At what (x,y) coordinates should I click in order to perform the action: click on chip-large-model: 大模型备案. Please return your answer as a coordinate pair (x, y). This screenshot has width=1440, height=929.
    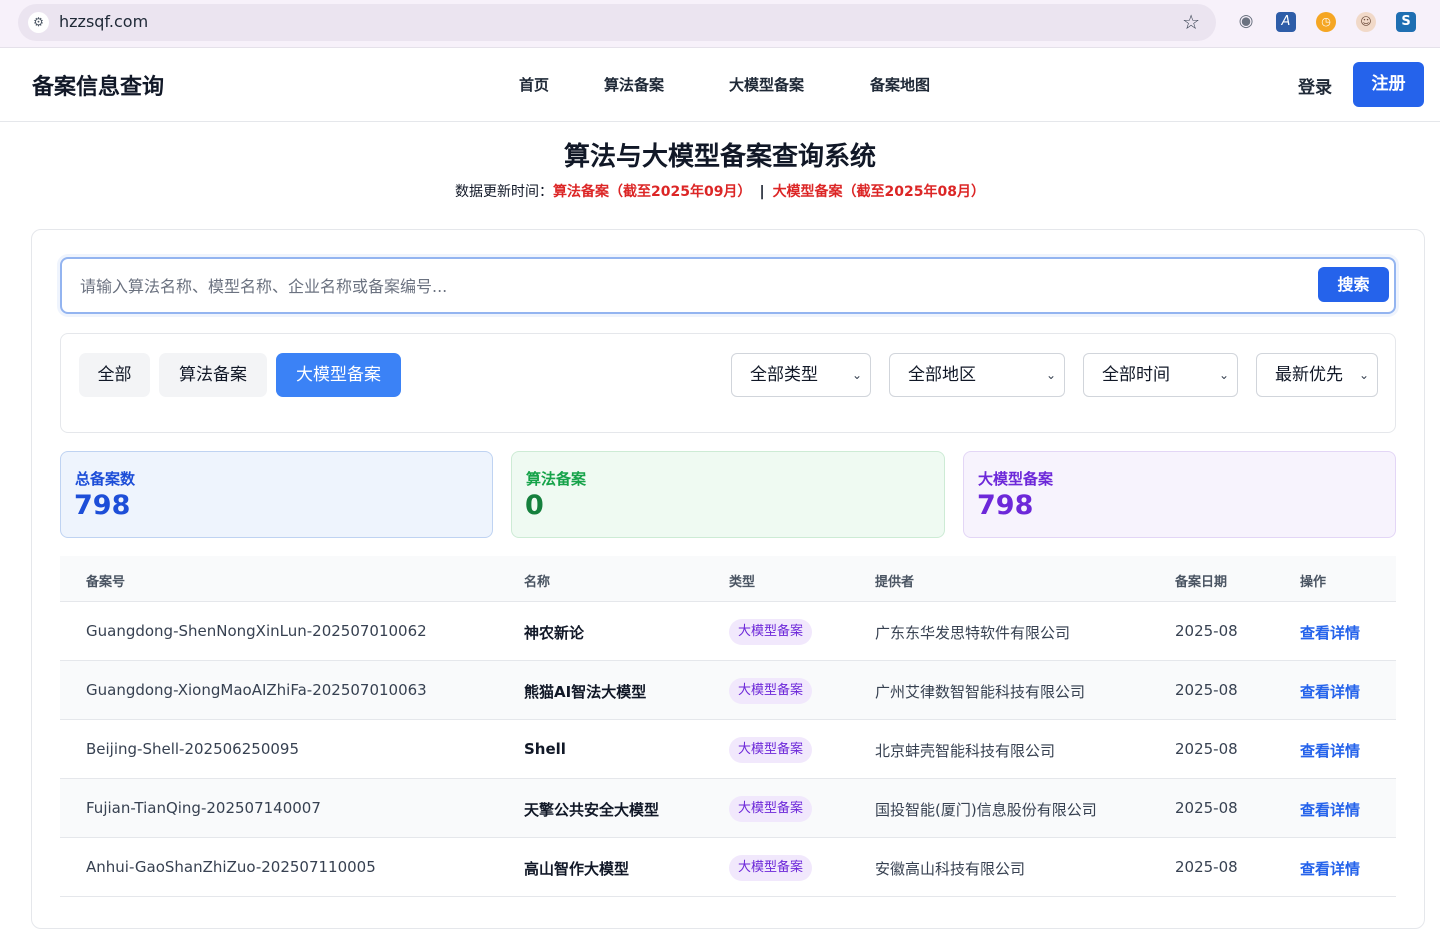
    Looking at the image, I should click on (338, 375).